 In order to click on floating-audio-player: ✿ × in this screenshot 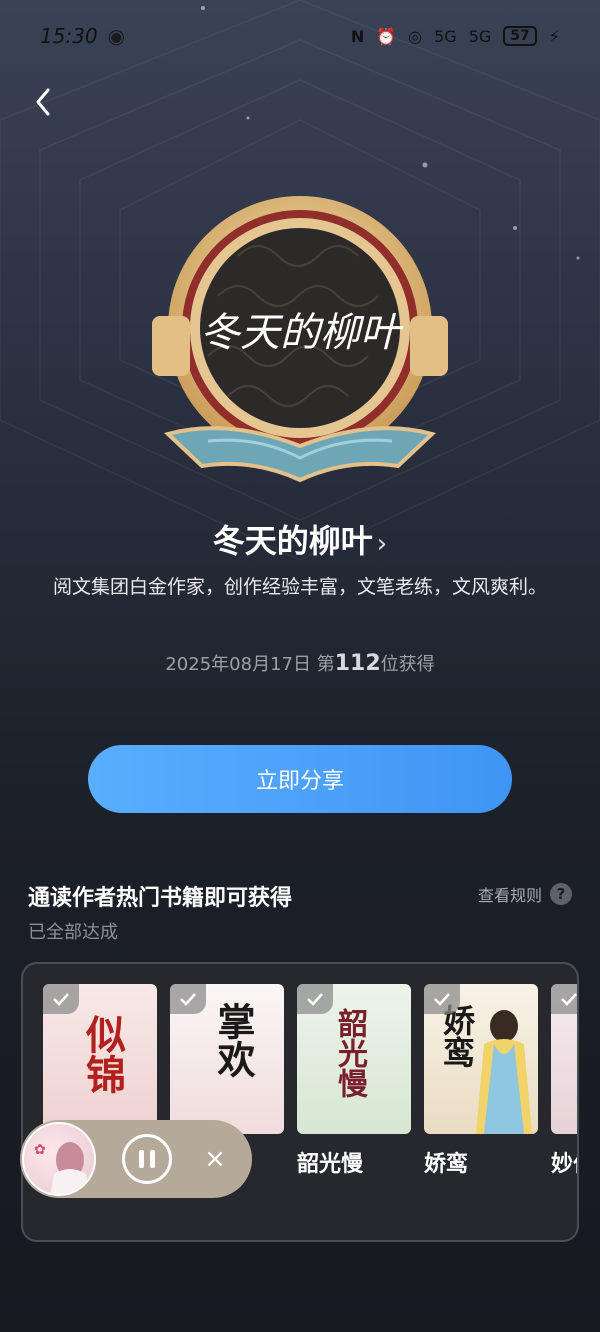, I will do `click(136, 1159)`.